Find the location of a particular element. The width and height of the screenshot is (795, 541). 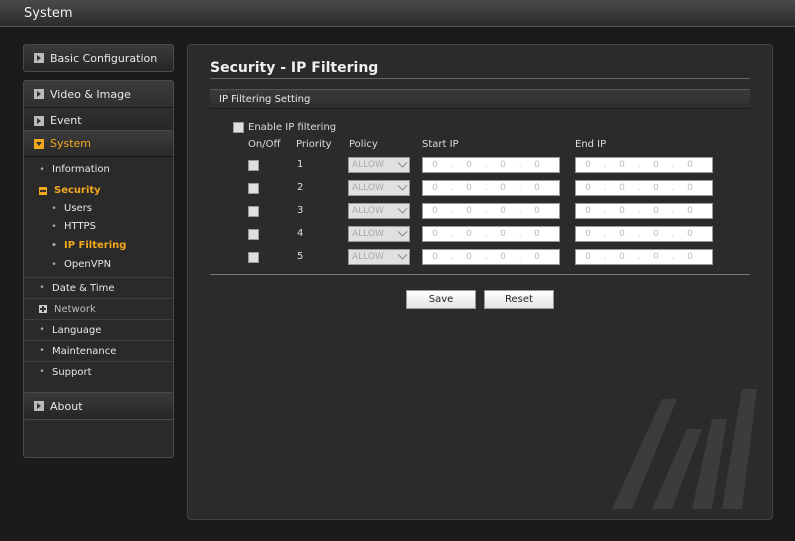

chevron-down-icon is located at coordinates (402, 231).